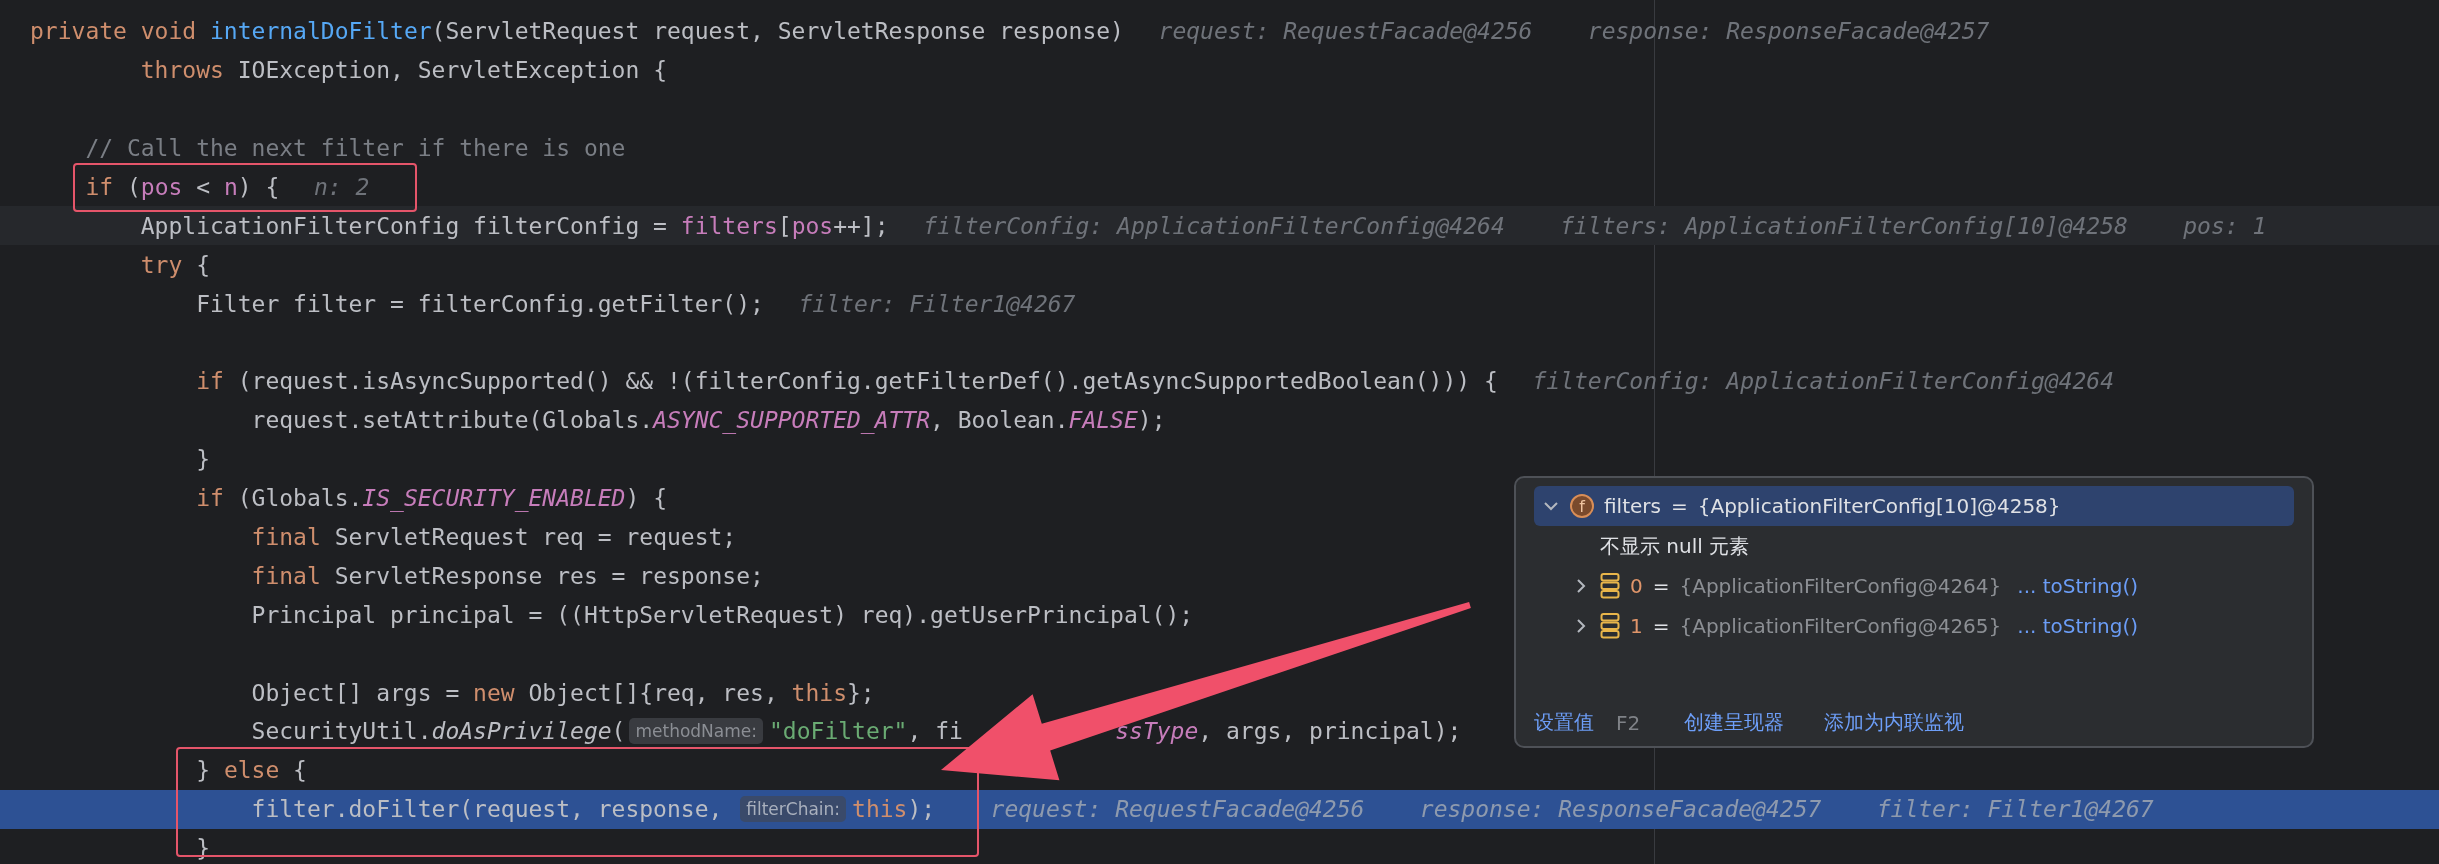  Describe the element at coordinates (479, 303) in the screenshot. I see `code-text: Filter filter = filterConfig.getFilter();` at that location.